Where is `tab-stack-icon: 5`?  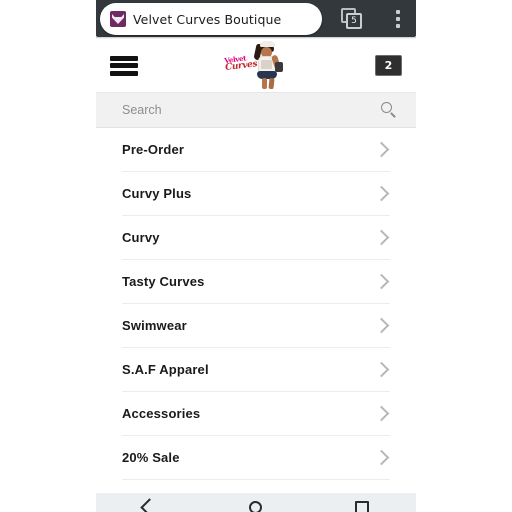
tab-stack-icon: 5 is located at coordinates (352, 19).